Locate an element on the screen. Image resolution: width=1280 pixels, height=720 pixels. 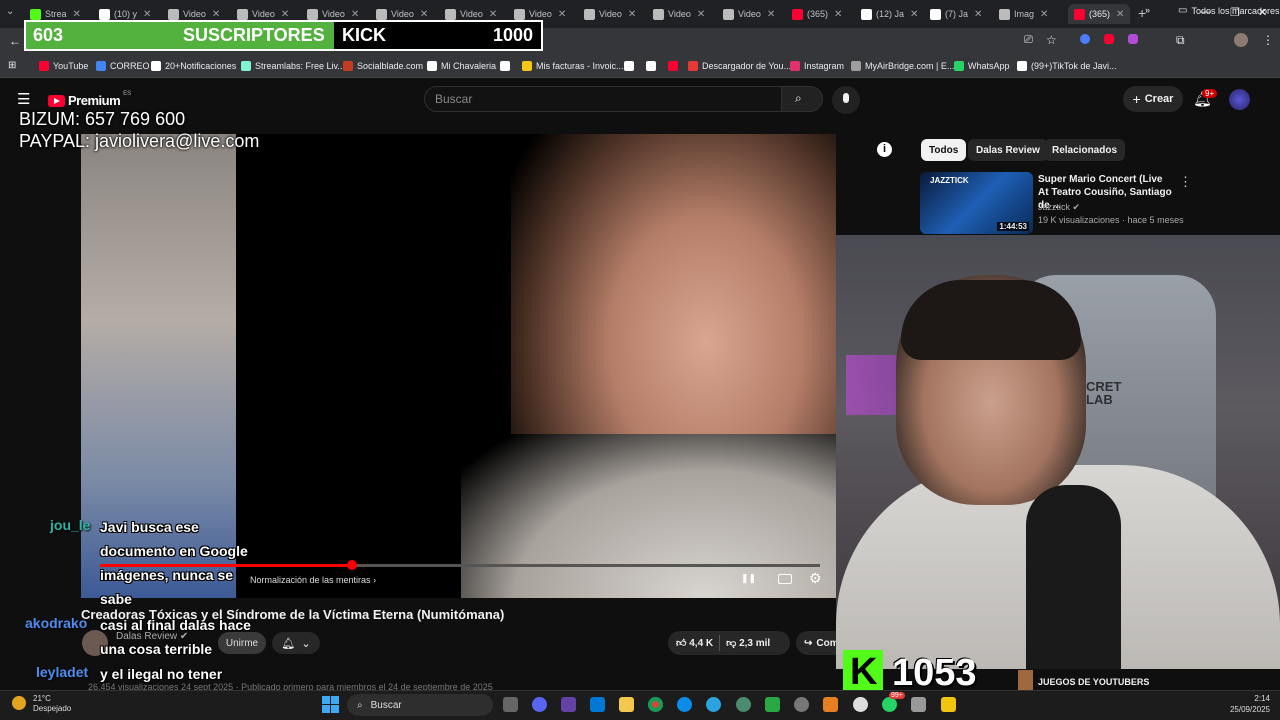
bookmark-item: 20+Notificaciones is located at coordinates (193, 66).